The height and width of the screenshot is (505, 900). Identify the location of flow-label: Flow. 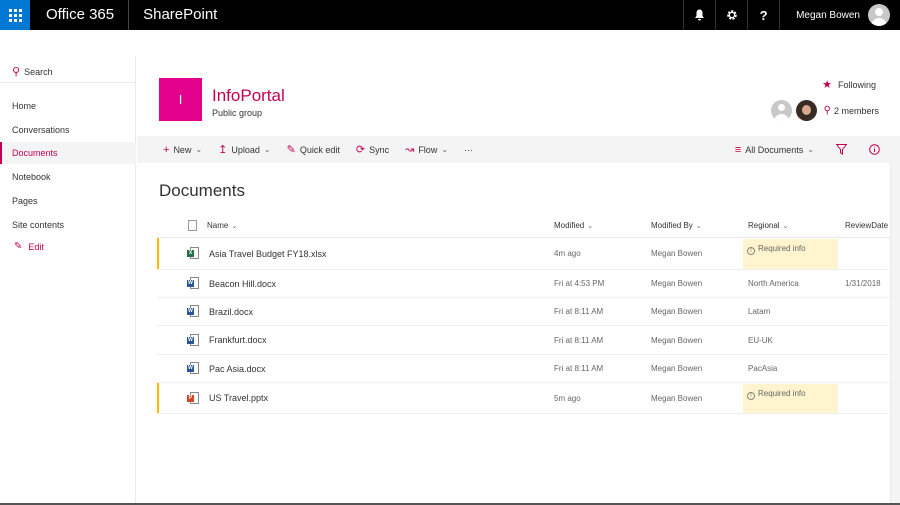
(428, 149).